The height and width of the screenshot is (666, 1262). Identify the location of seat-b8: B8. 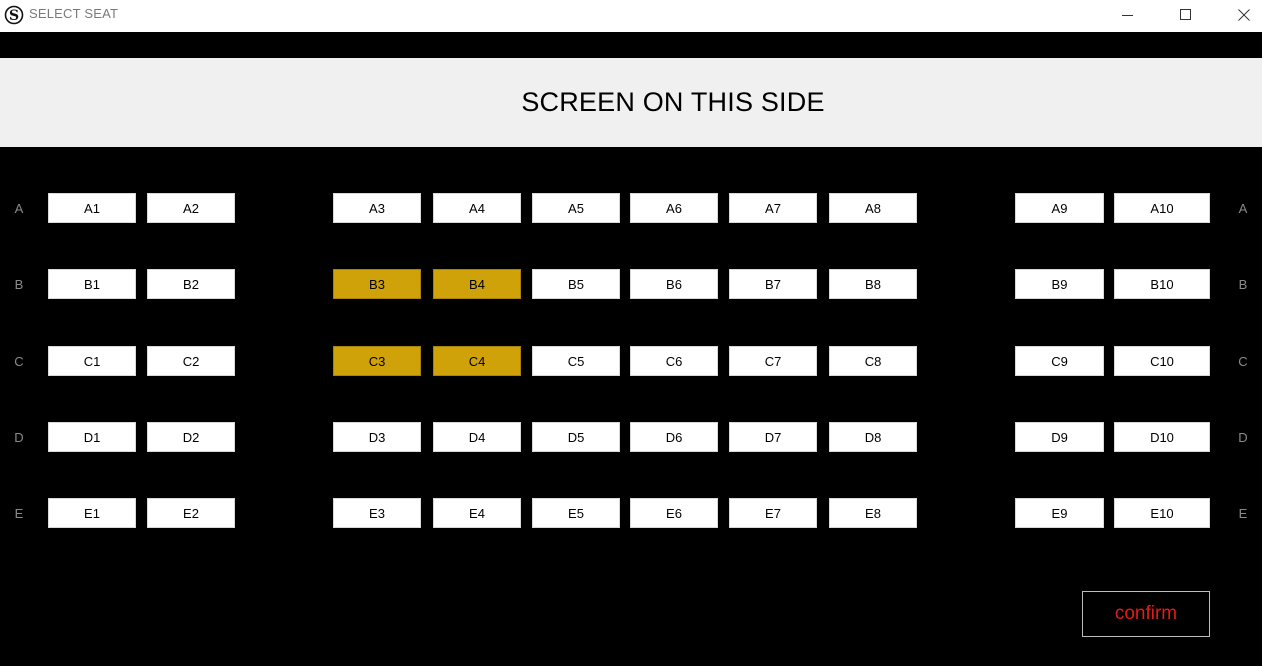
(873, 284).